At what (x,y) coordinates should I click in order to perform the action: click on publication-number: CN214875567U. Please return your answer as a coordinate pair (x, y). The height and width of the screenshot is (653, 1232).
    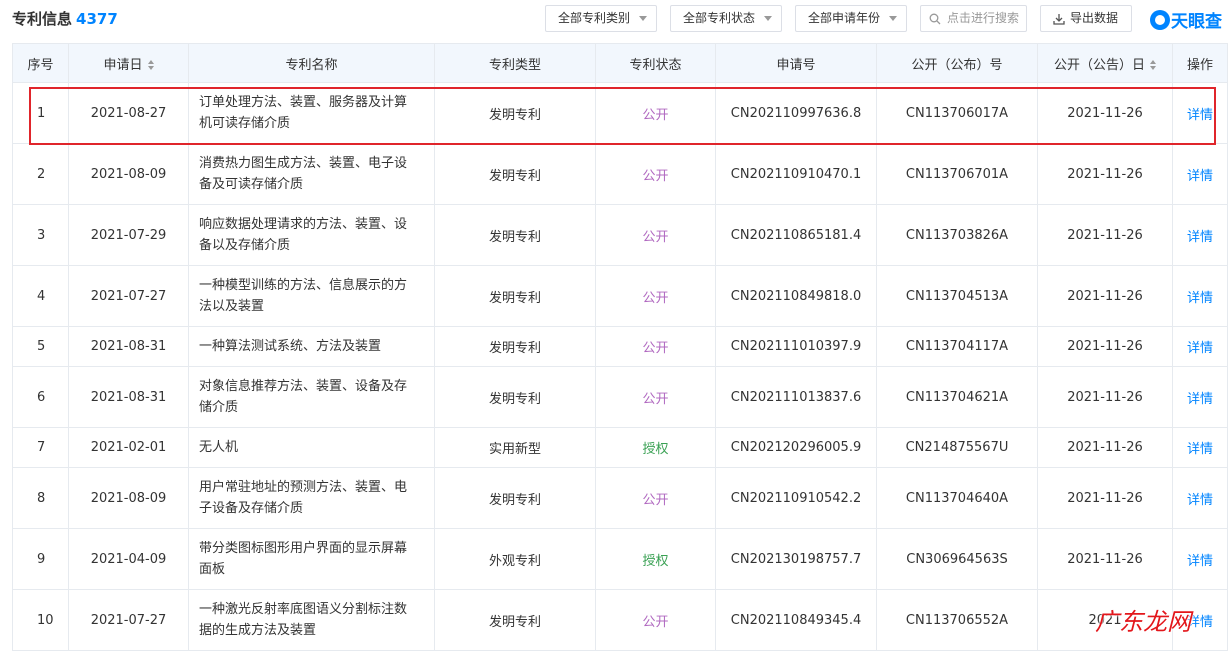
    Looking at the image, I should click on (957, 447).